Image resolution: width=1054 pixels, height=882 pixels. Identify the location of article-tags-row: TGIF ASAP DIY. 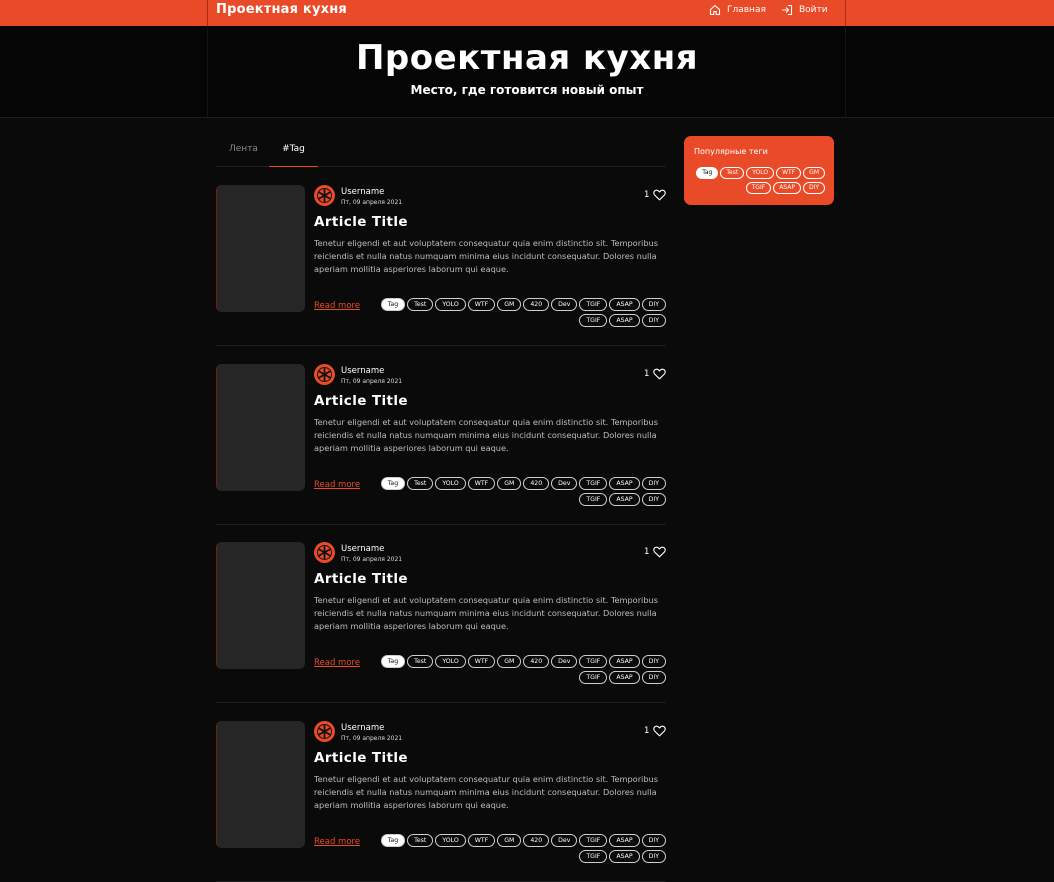
(622, 499).